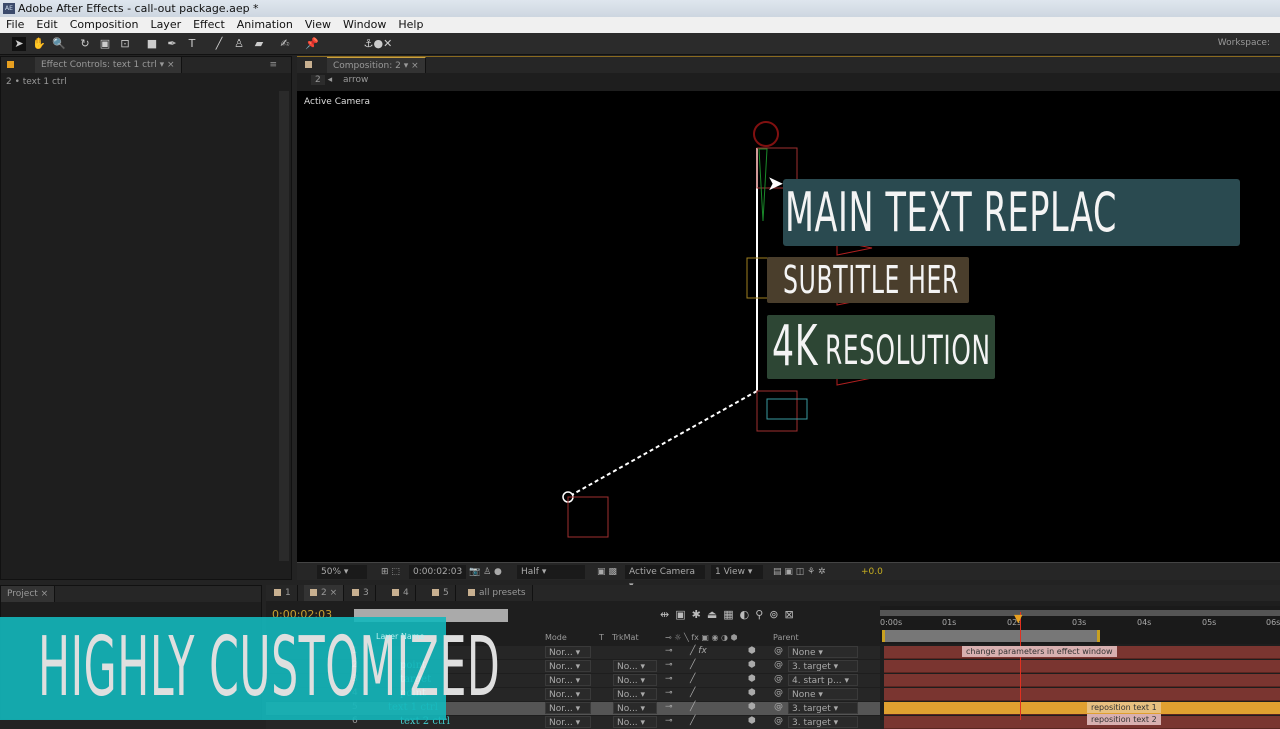 This screenshot has height=729, width=1280. I want to click on pen-tool-icon: ✒, so click(172, 44).